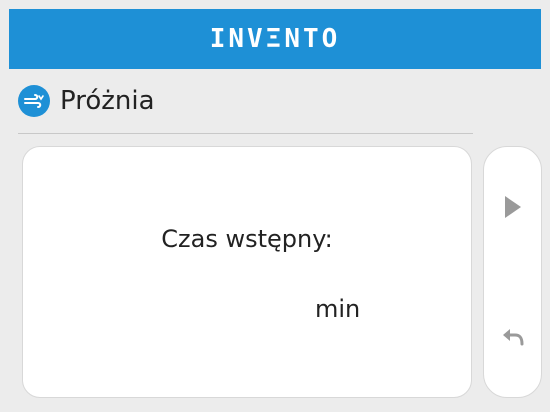 This screenshot has height=412, width=550. I want to click on unit-label: min, so click(338, 309).